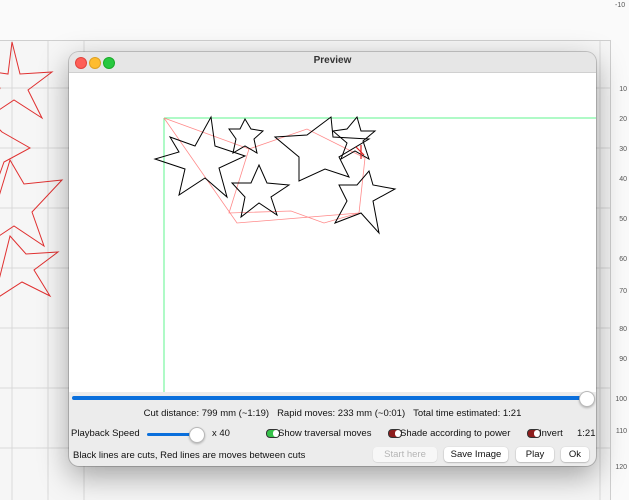  Describe the element at coordinates (623, 259) in the screenshot. I see `ruler-tick-label: 60` at that location.